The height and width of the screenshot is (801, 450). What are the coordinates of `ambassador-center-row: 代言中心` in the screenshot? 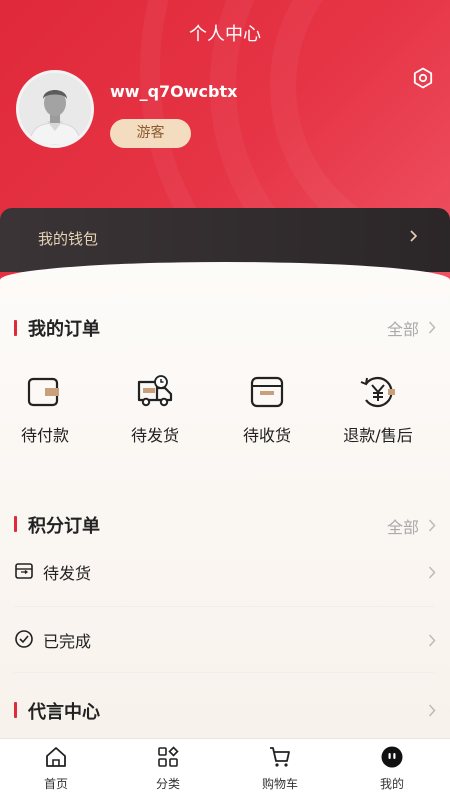 It's located at (225, 712).